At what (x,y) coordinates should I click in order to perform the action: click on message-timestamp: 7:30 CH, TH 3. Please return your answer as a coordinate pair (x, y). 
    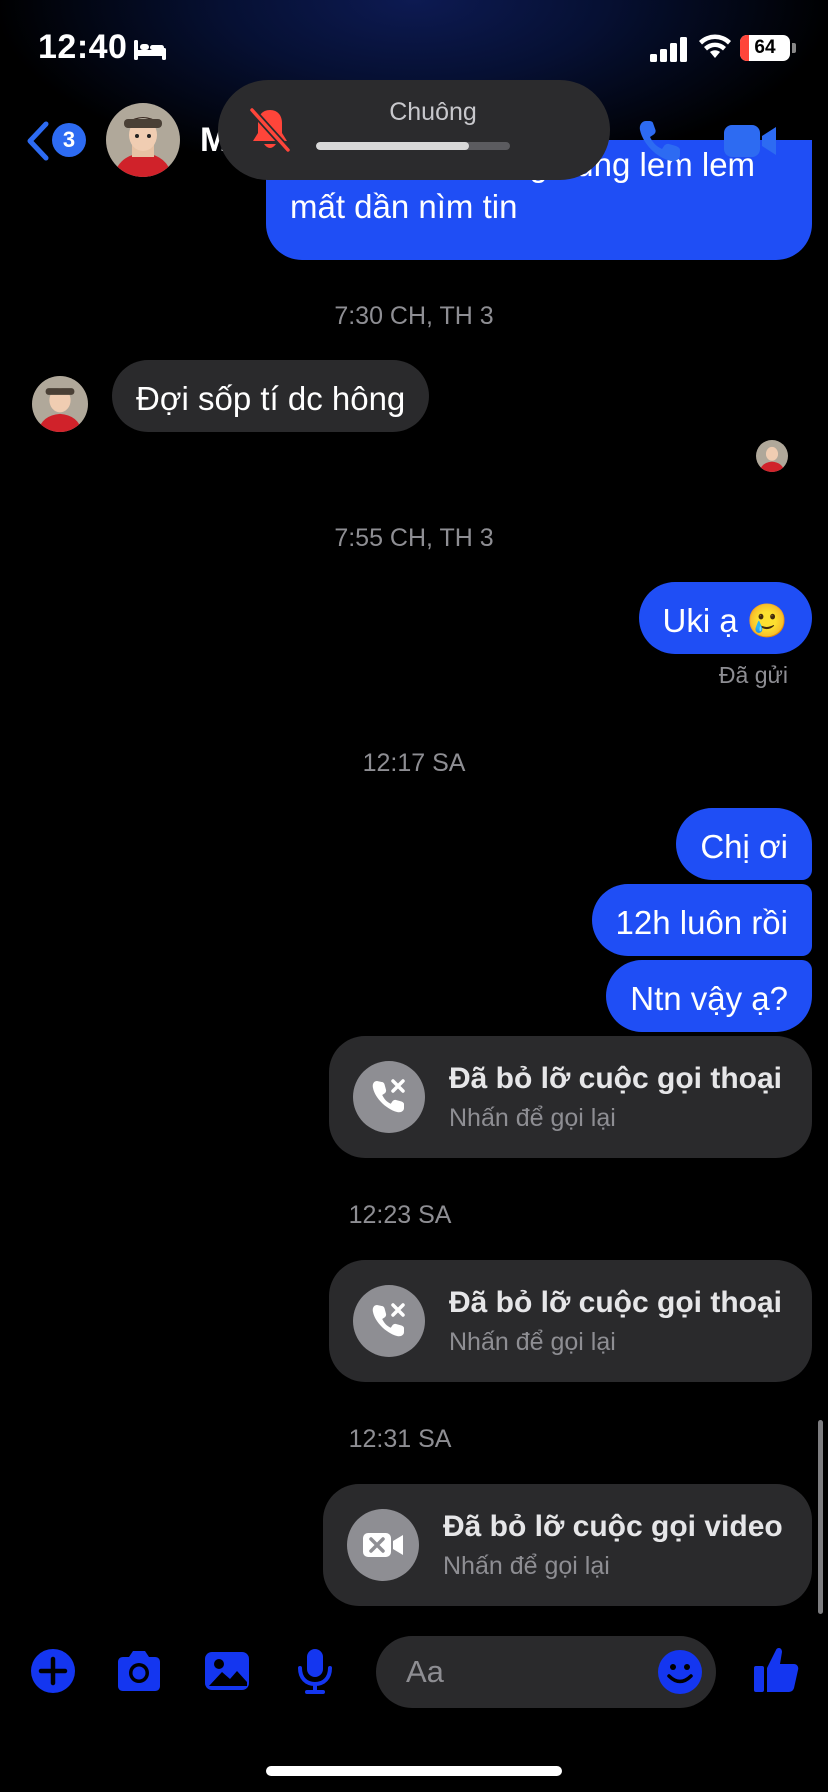
    Looking at the image, I should click on (414, 316).